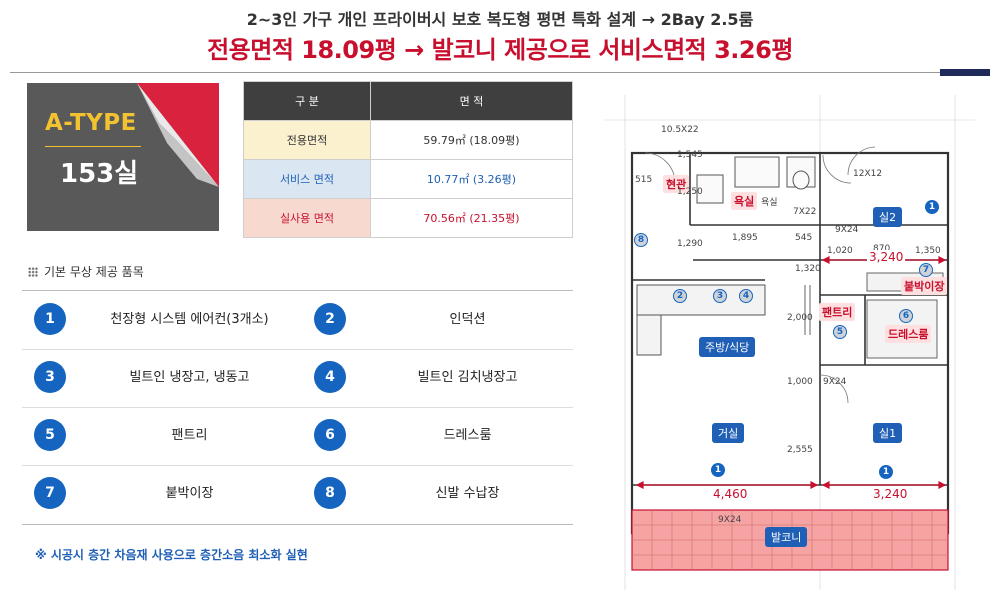  I want to click on row-label: 서비스 면적, so click(307, 179).